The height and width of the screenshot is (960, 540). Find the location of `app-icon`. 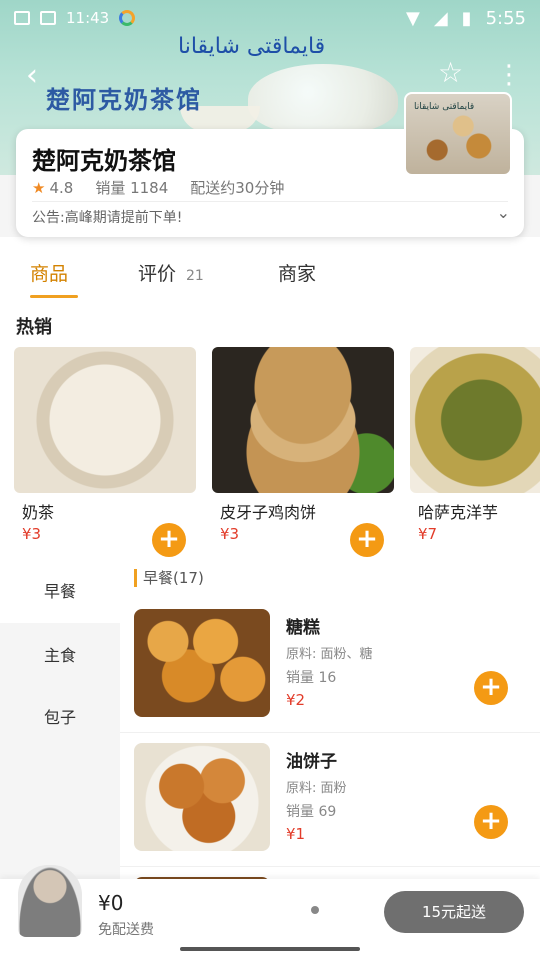

app-icon is located at coordinates (48, 18).